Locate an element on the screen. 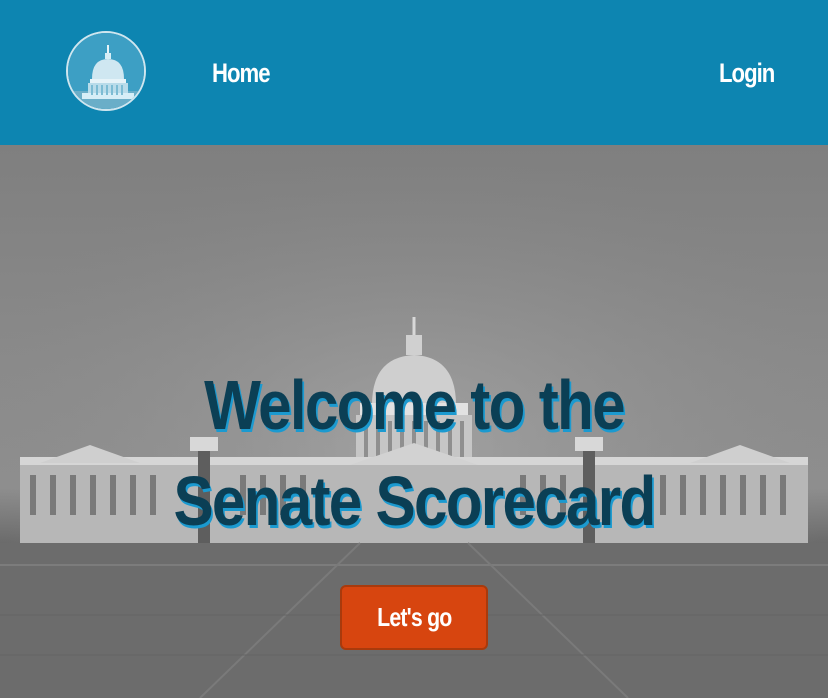 The height and width of the screenshot is (698, 828). hero-title-text: Welcome to the Senate Scorecard is located at coordinates (414, 453).